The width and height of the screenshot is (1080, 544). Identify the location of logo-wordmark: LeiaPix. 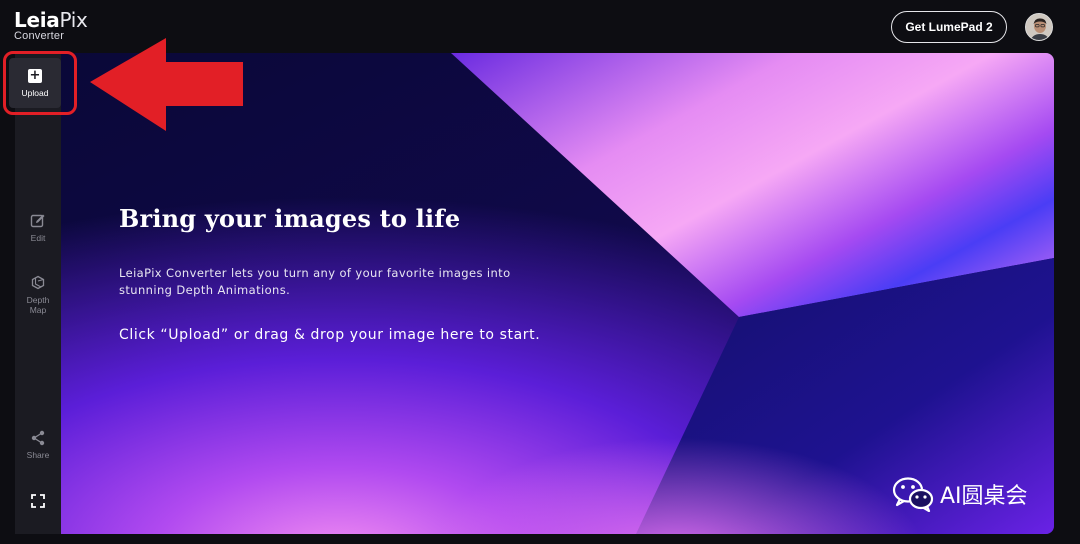
(51, 20).